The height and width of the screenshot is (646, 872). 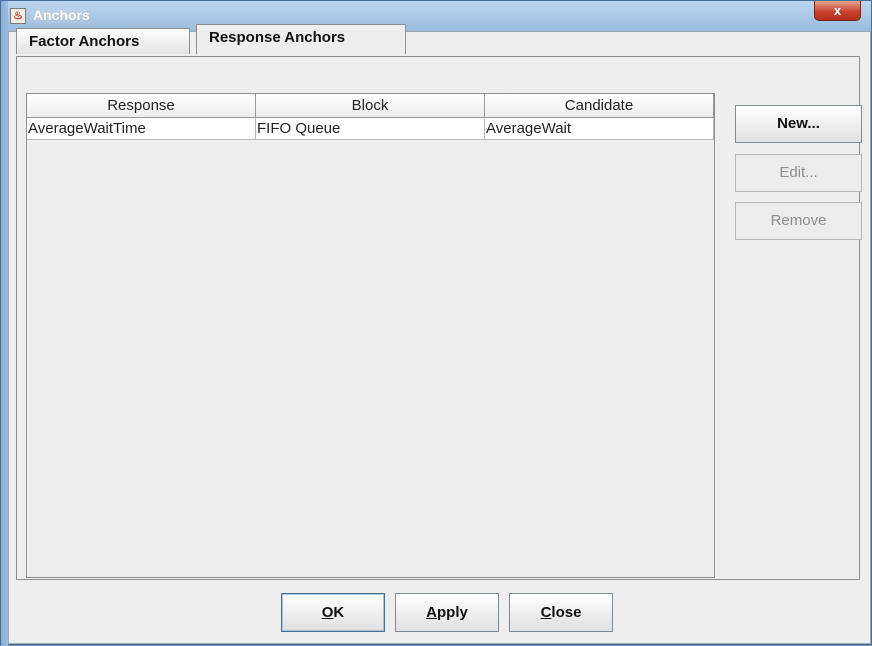 What do you see at coordinates (4, 323) in the screenshot?
I see `window-frame-edge` at bounding box center [4, 323].